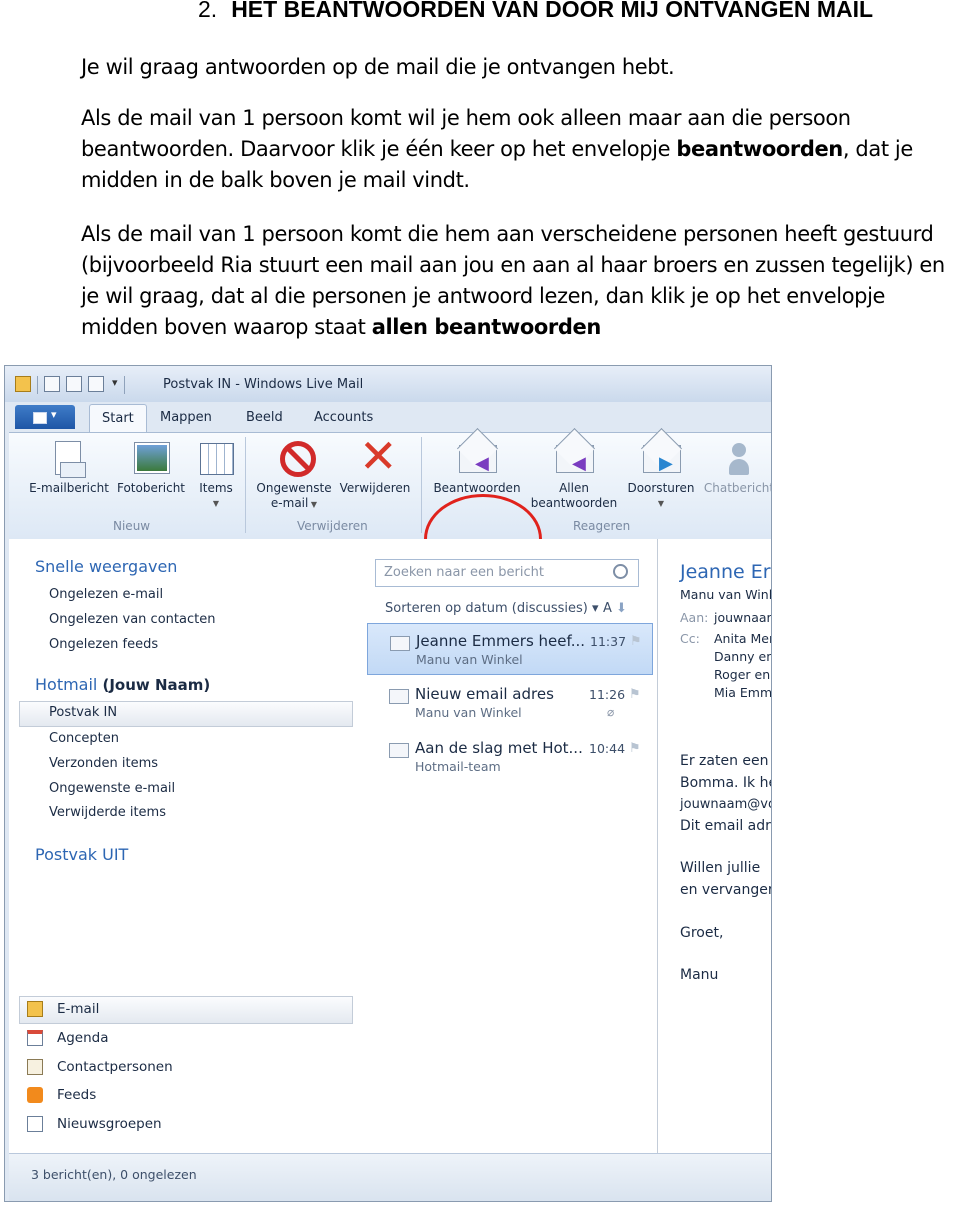 Image resolution: width=960 pixels, height=1207 pixels. I want to click on new-message-icon, so click(52, 384).